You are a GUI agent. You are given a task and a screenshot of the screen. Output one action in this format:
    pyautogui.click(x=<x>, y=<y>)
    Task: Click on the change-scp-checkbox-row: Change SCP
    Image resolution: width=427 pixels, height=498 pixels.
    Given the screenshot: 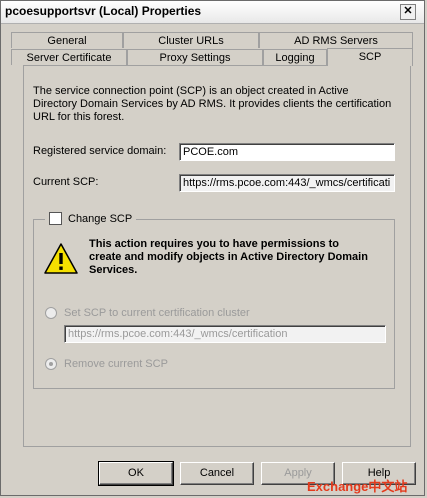 What is the action you would take?
    pyautogui.click(x=91, y=218)
    